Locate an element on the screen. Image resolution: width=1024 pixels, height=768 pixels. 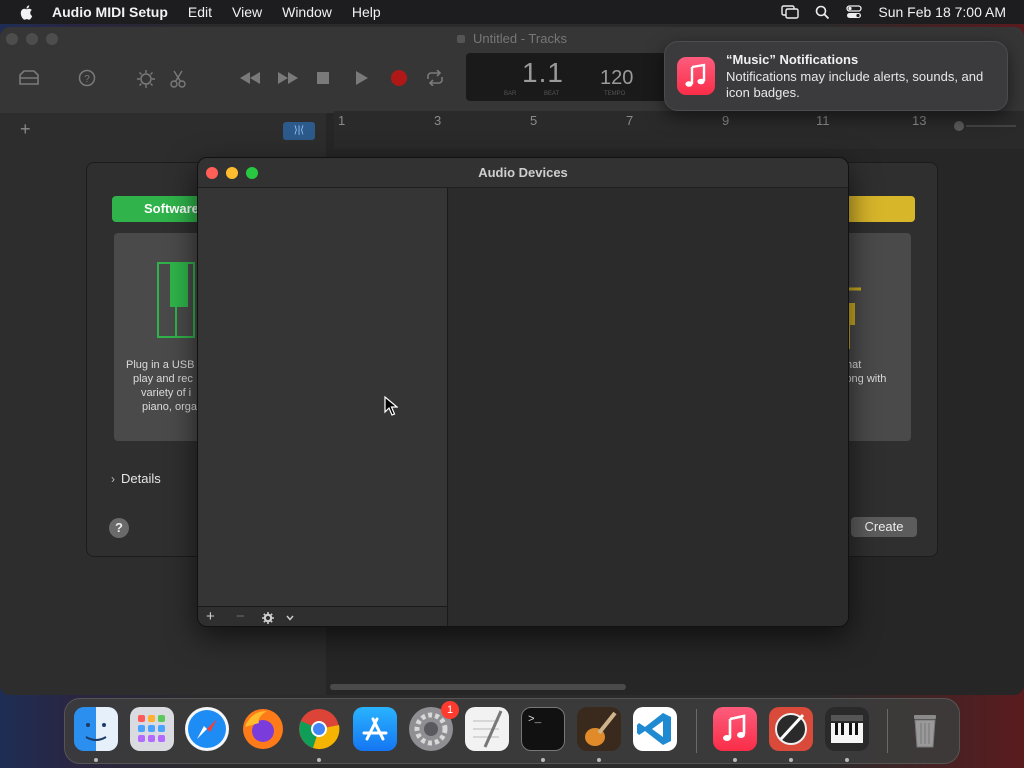
device-list is located at coordinates (323, 397).